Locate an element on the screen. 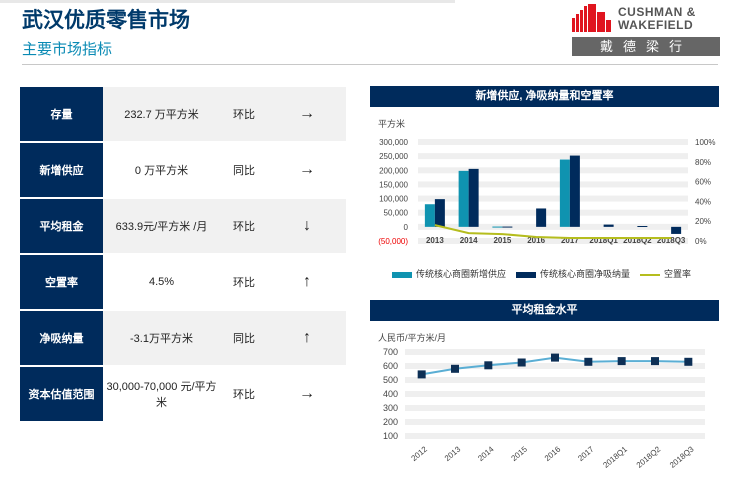 The height and width of the screenshot is (483, 740). x-tick-label: 2012 is located at coordinates (420, 453).